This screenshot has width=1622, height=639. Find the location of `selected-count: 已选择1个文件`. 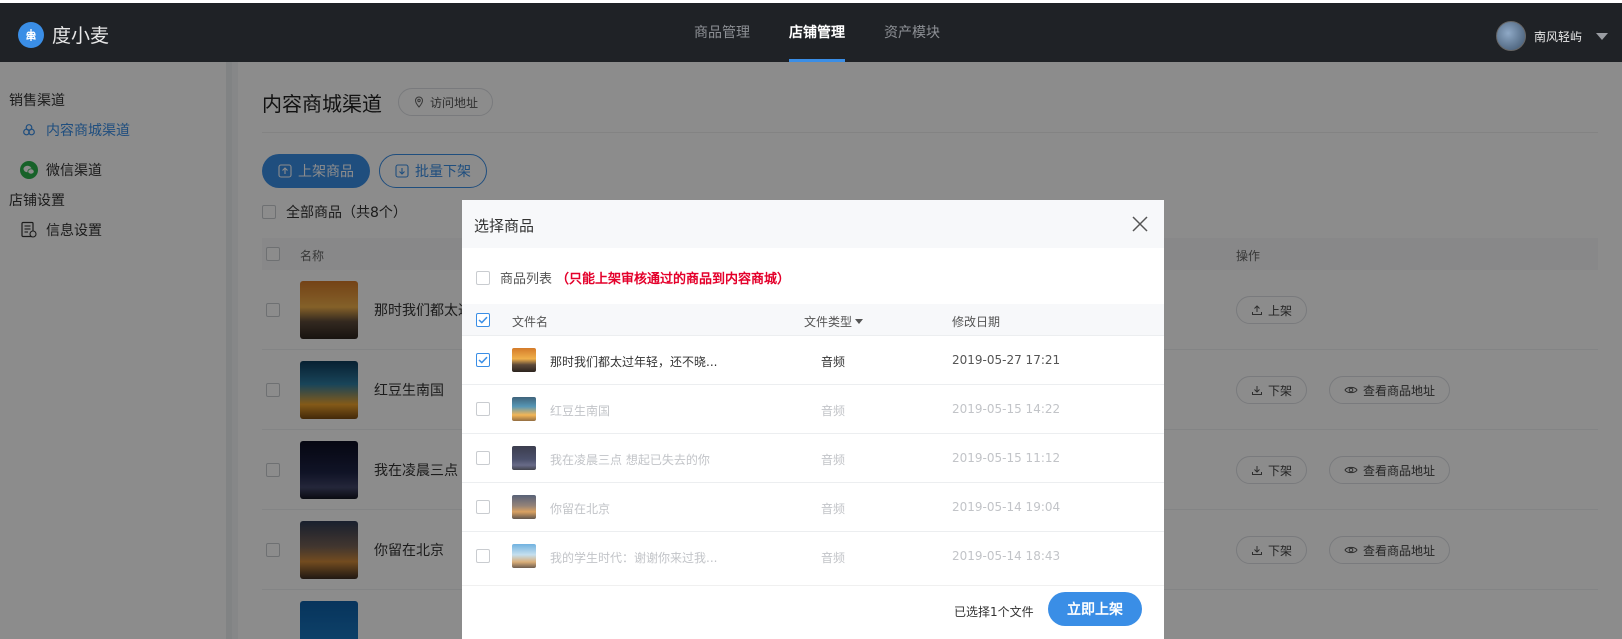

selected-count: 已选择1个文件 is located at coordinates (994, 612).